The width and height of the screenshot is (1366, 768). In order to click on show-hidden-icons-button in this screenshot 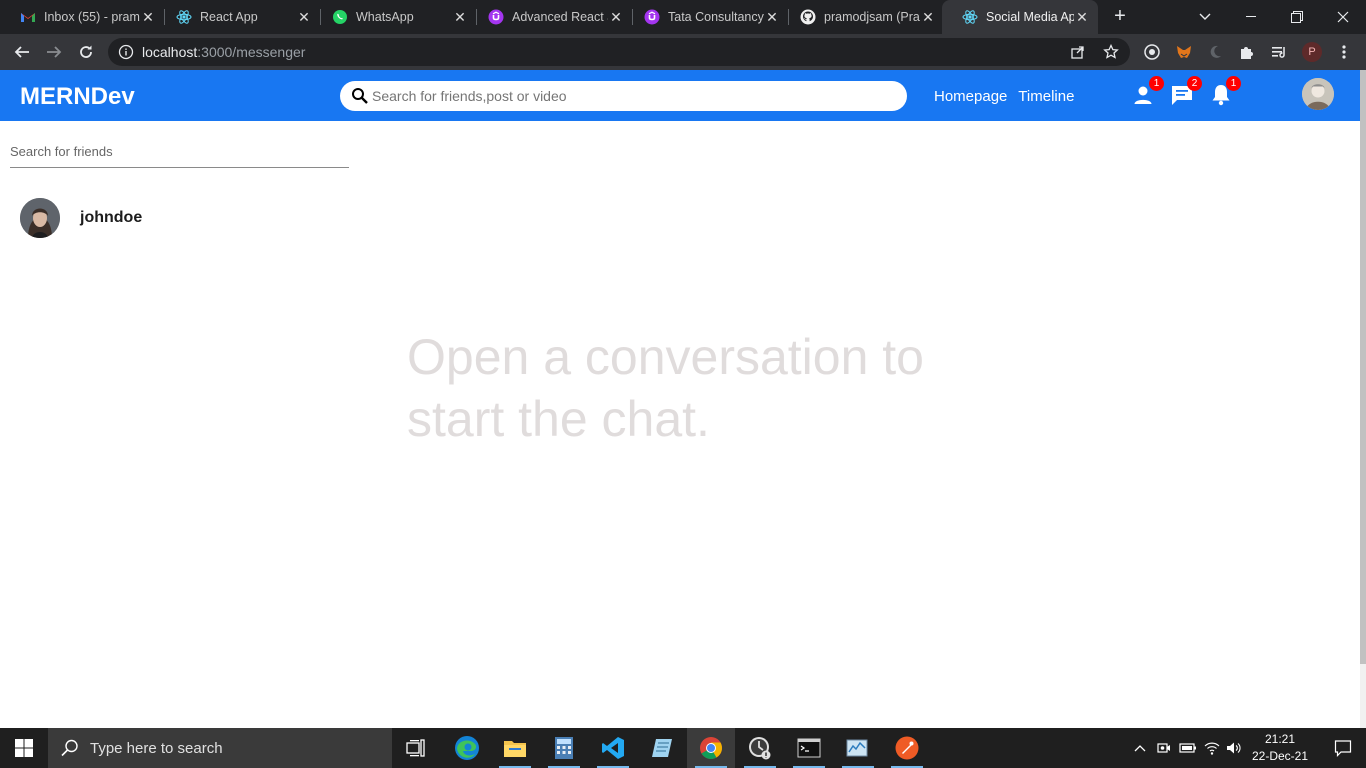, I will do `click(1140, 748)`.